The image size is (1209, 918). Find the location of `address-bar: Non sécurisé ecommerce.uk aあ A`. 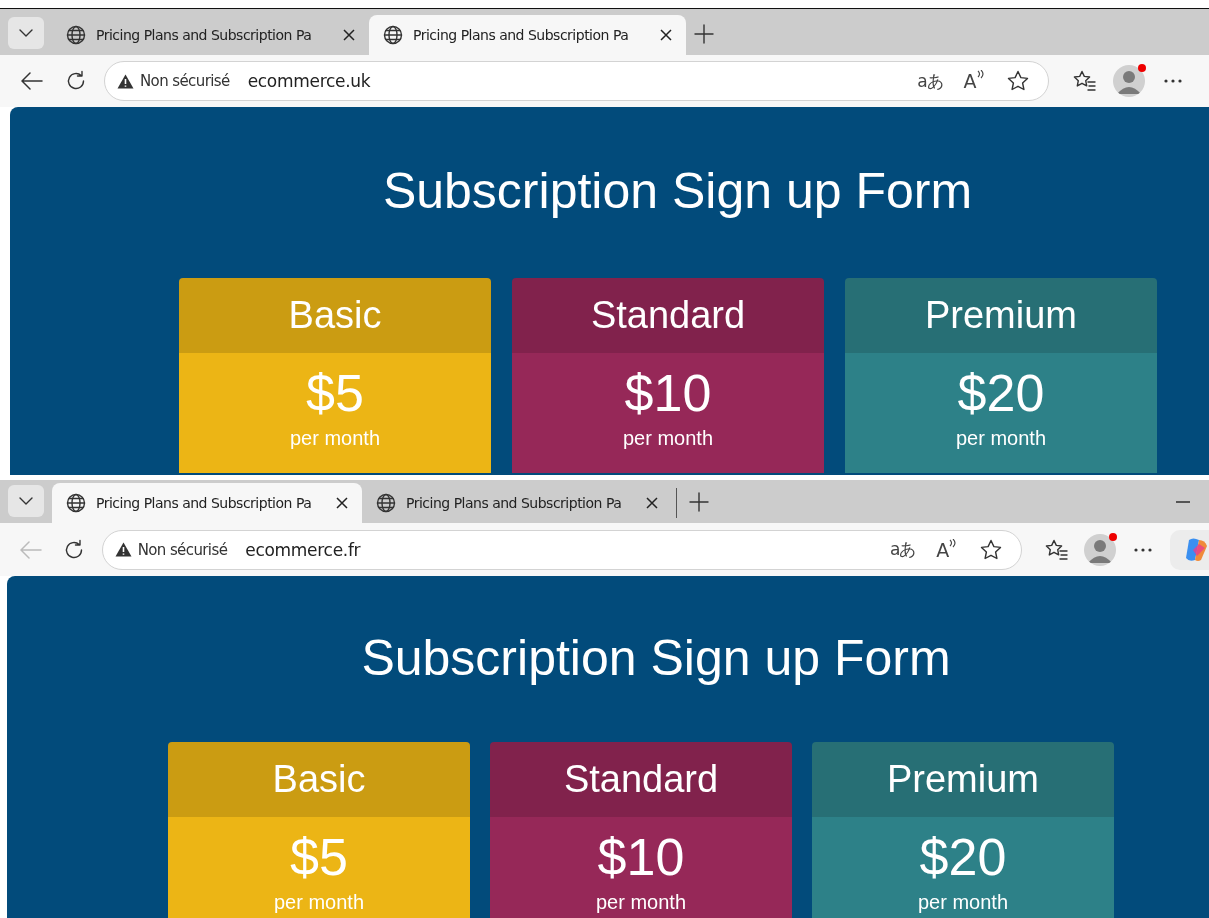

address-bar: Non sécurisé ecommerce.uk aあ A is located at coordinates (576, 81).